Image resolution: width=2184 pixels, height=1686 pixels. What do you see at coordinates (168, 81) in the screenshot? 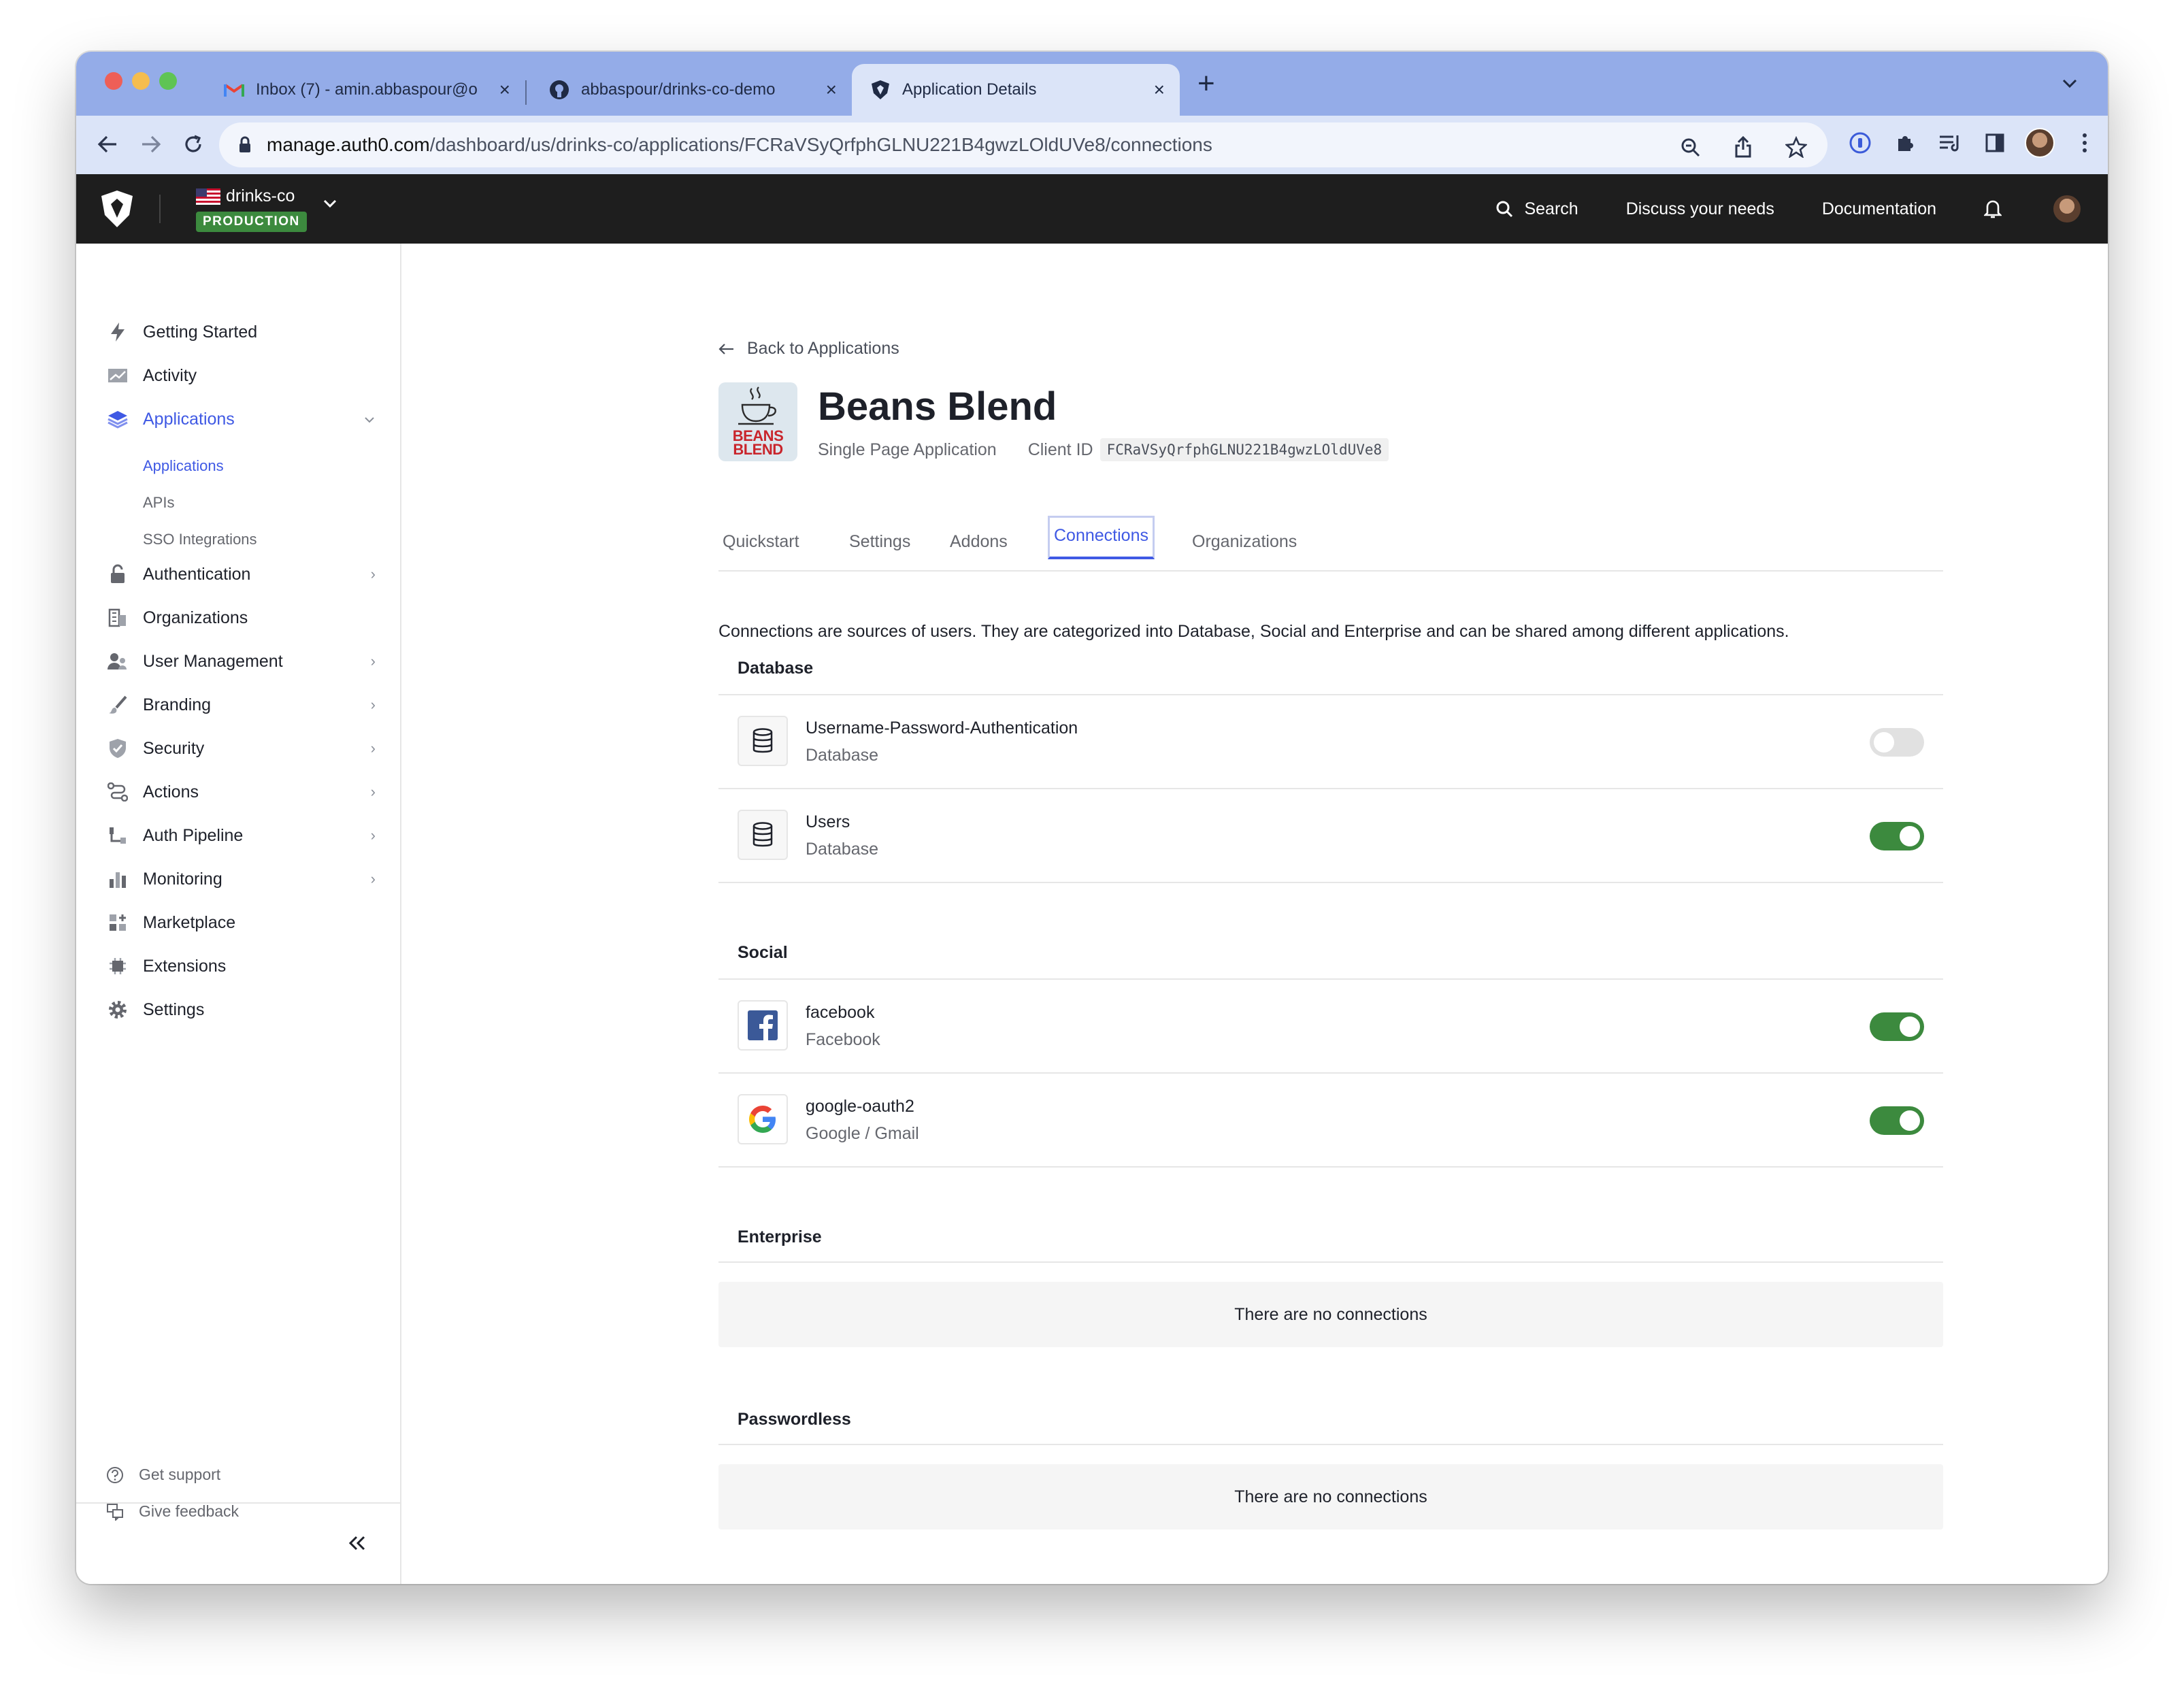
I see `maximize-window-button` at bounding box center [168, 81].